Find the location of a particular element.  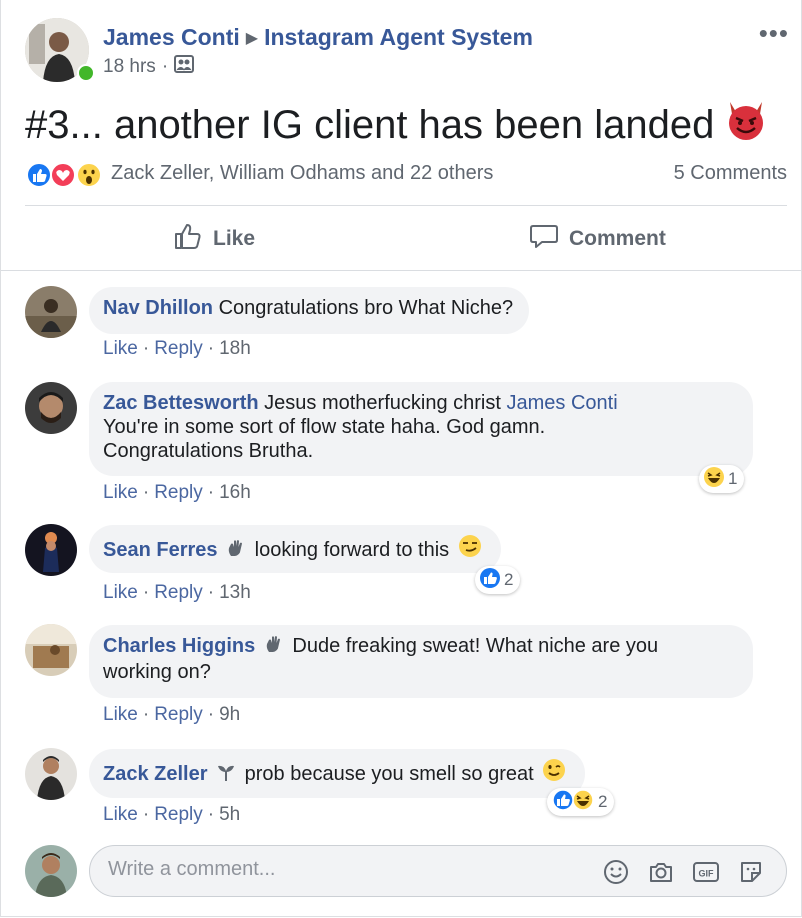

comment-text: Dude freaking sweat! What niche are you is located at coordinates (475, 646).